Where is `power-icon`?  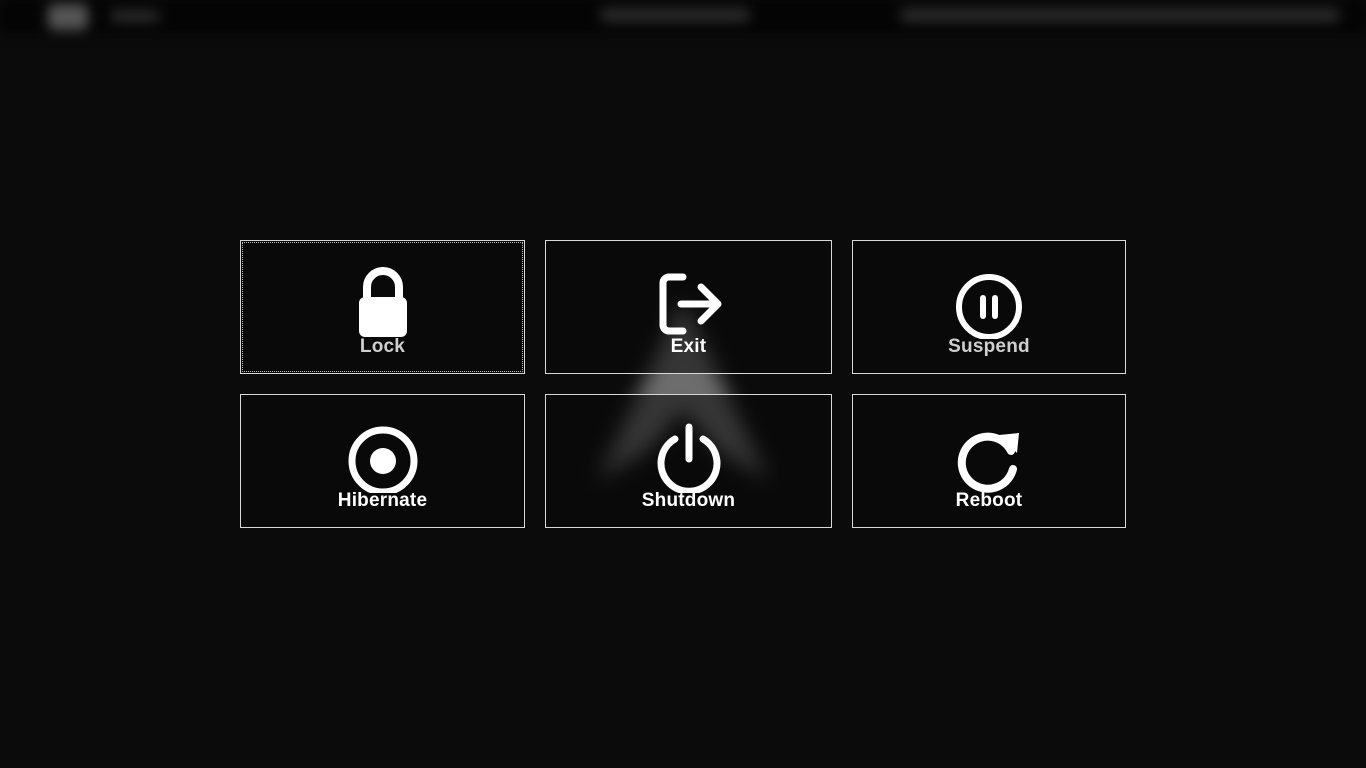 power-icon is located at coordinates (688, 458).